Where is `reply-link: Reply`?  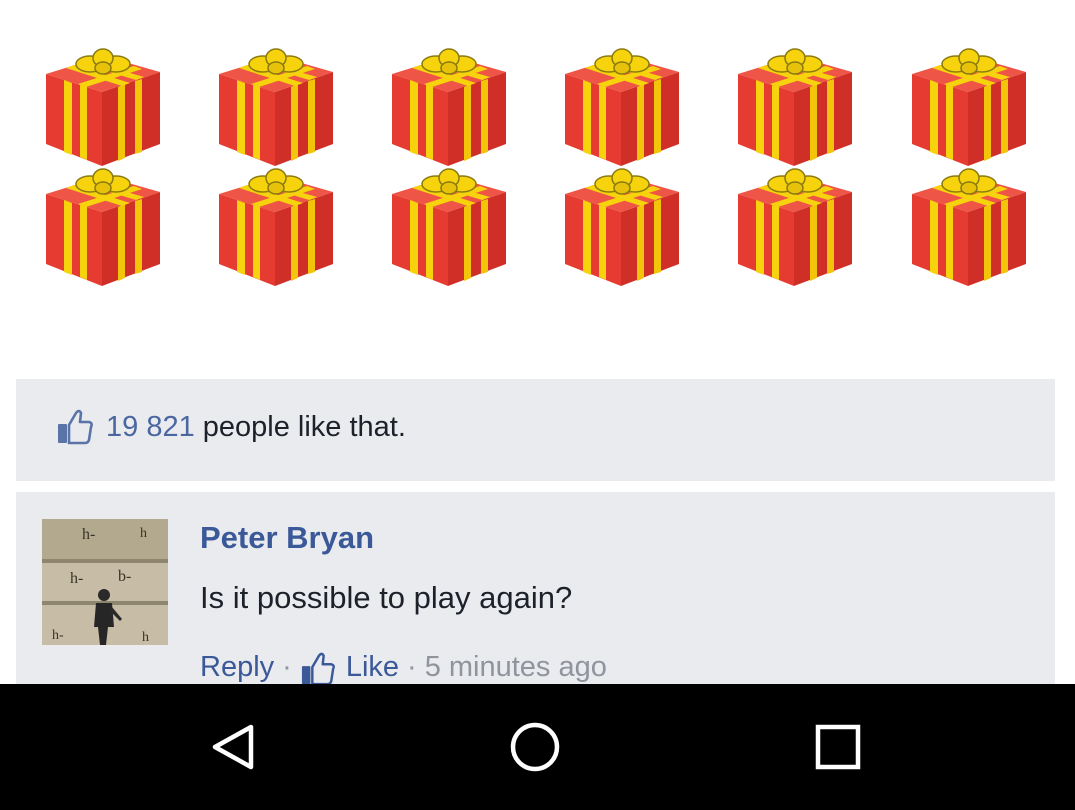
reply-link: Reply is located at coordinates (237, 667).